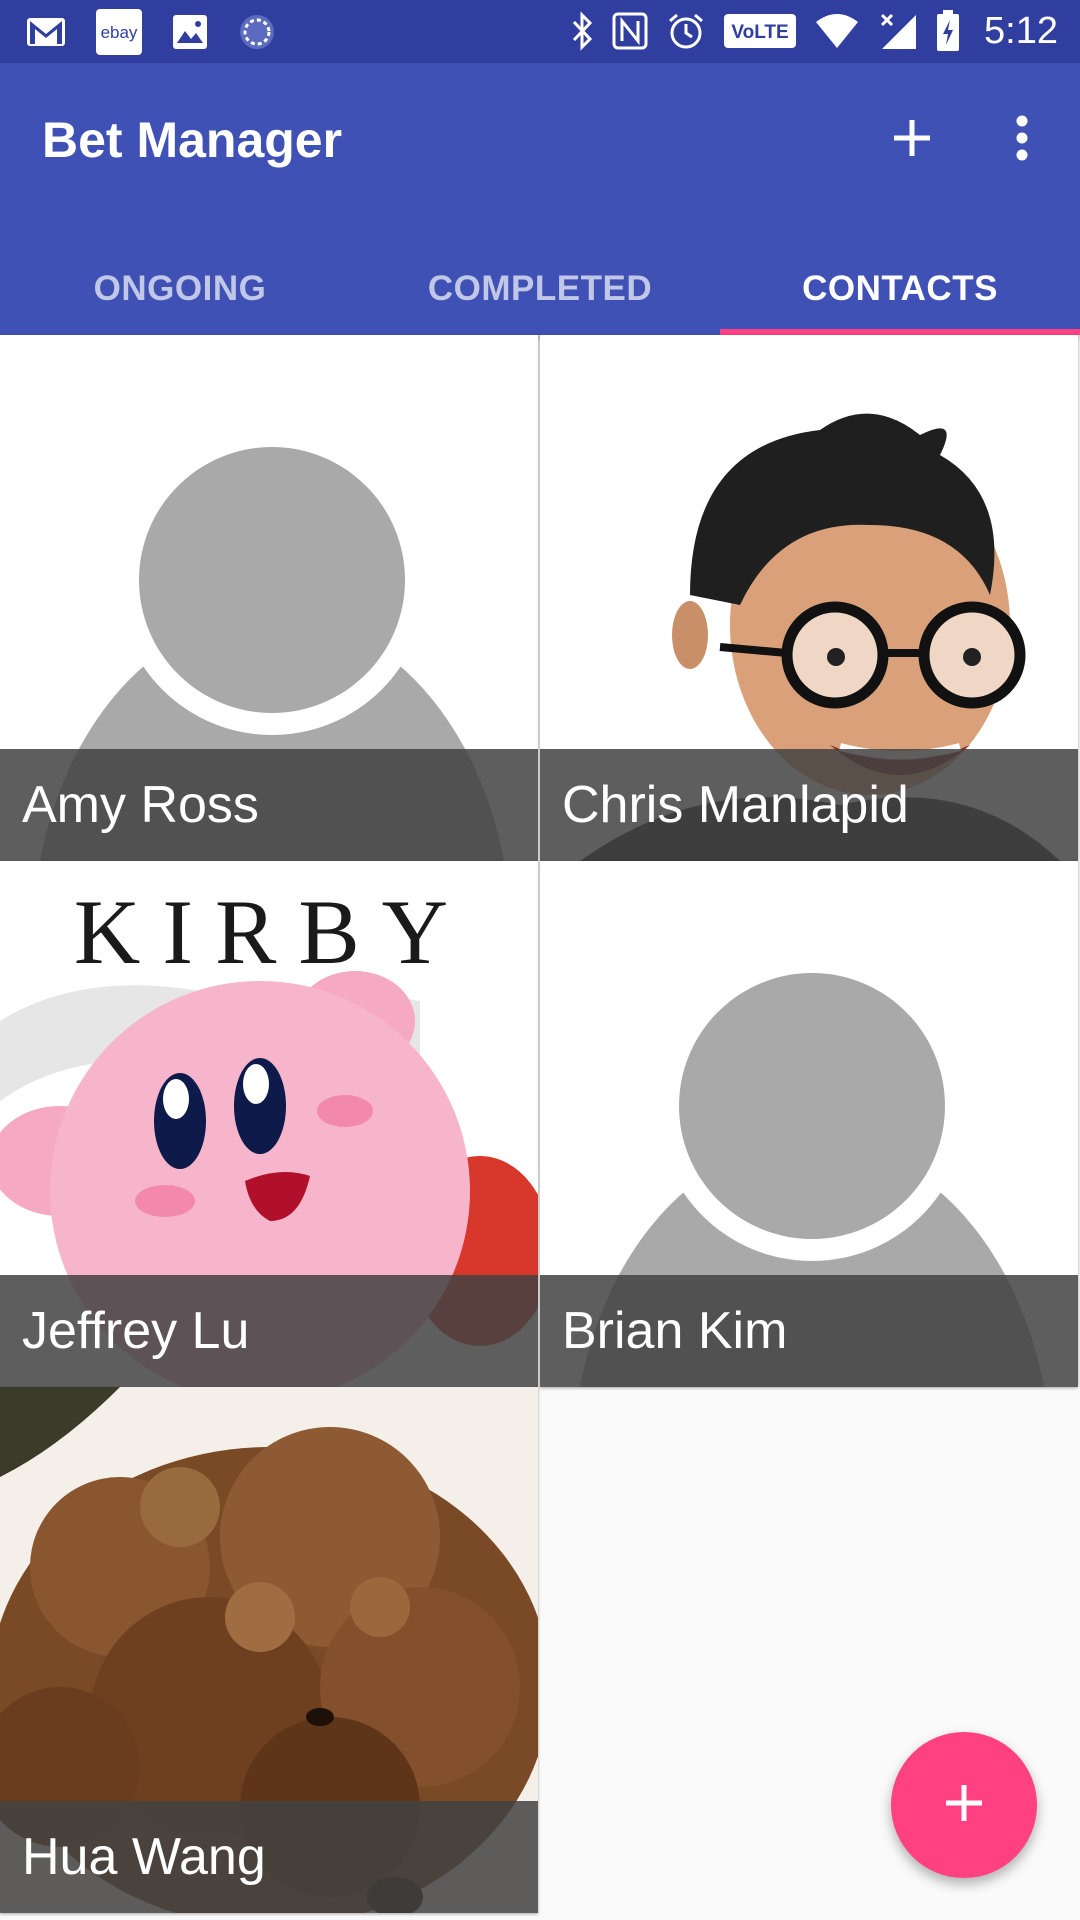 The image size is (1080, 1920). Describe the element at coordinates (540, 199) in the screenshot. I see `app-bar: Bet Manager ONGOING COMPLETED CONTACTS` at that location.